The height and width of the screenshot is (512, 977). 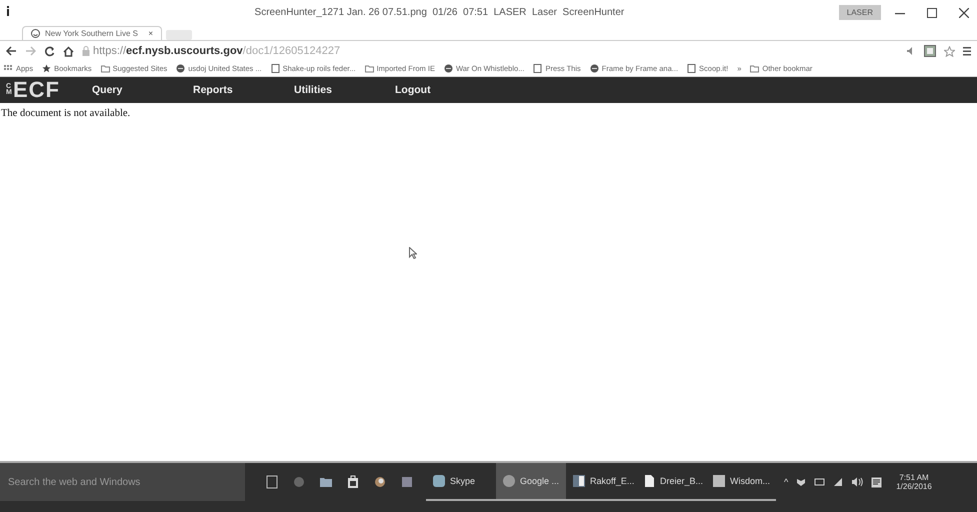 I want to click on window-title: ScreenHunter_1271 Jan. 26 07.51.png 01/26 07:51 LASER Laser ScreenHunter, so click(x=440, y=12).